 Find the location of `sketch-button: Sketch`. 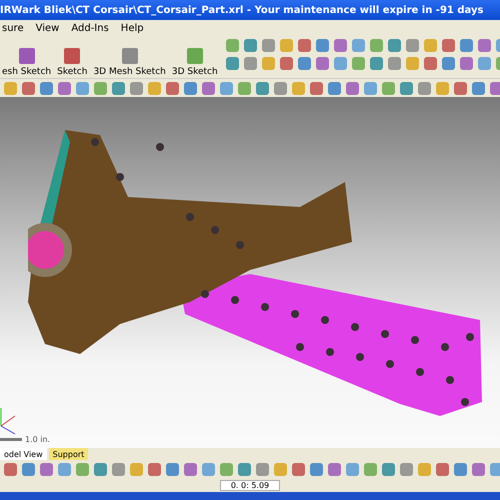

sketch-button: Sketch is located at coordinates (72, 57).